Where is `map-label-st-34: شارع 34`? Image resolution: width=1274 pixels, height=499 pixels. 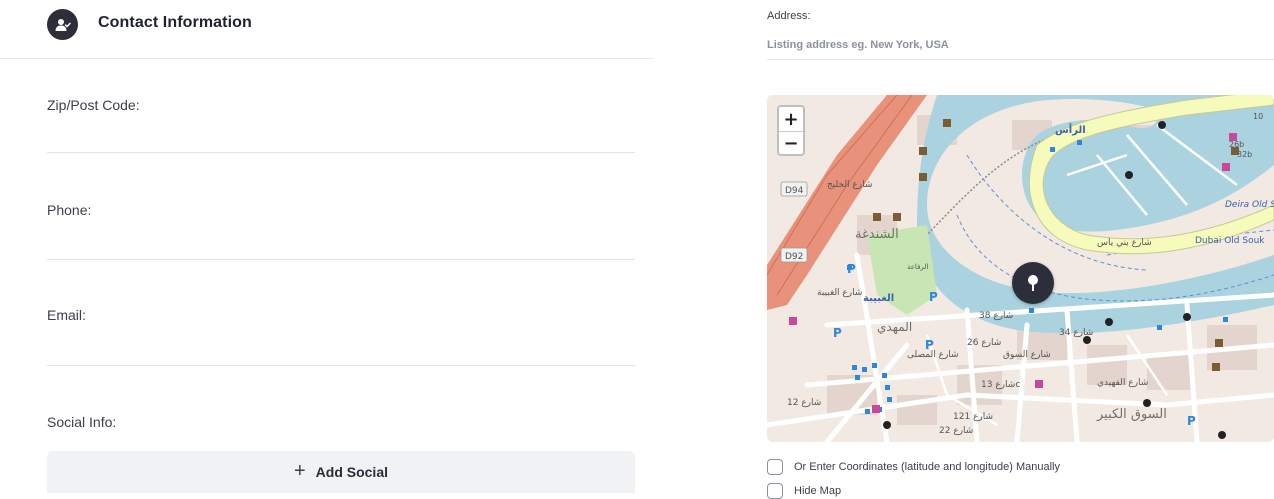 map-label-st-34: شارع 34 is located at coordinates (1076, 333).